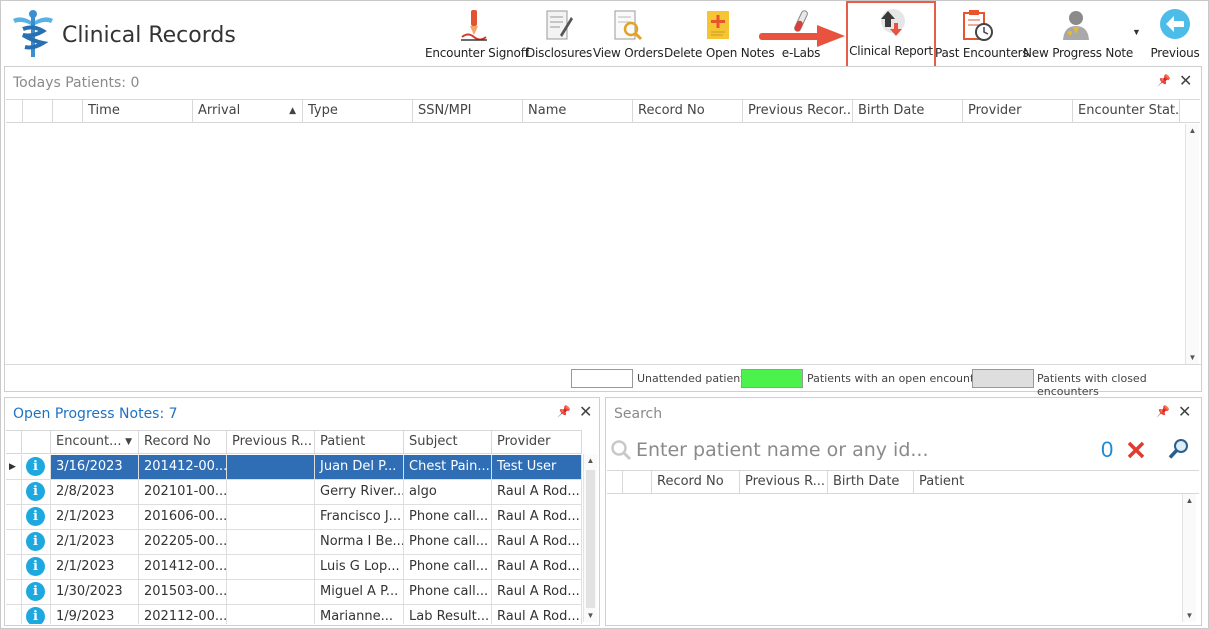 The height and width of the screenshot is (629, 1209). I want to click on past-encounters-label: Past Encounters, so click(982, 53).